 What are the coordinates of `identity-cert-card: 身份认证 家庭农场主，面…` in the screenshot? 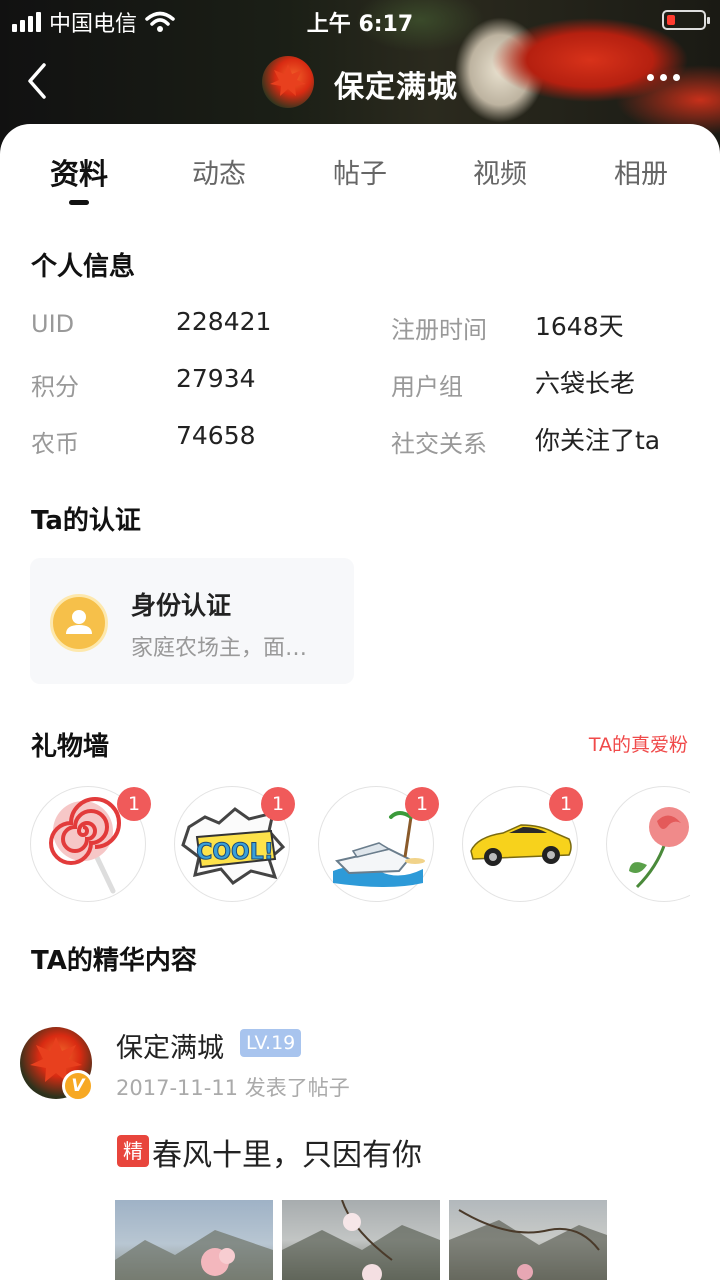 It's located at (192, 621).